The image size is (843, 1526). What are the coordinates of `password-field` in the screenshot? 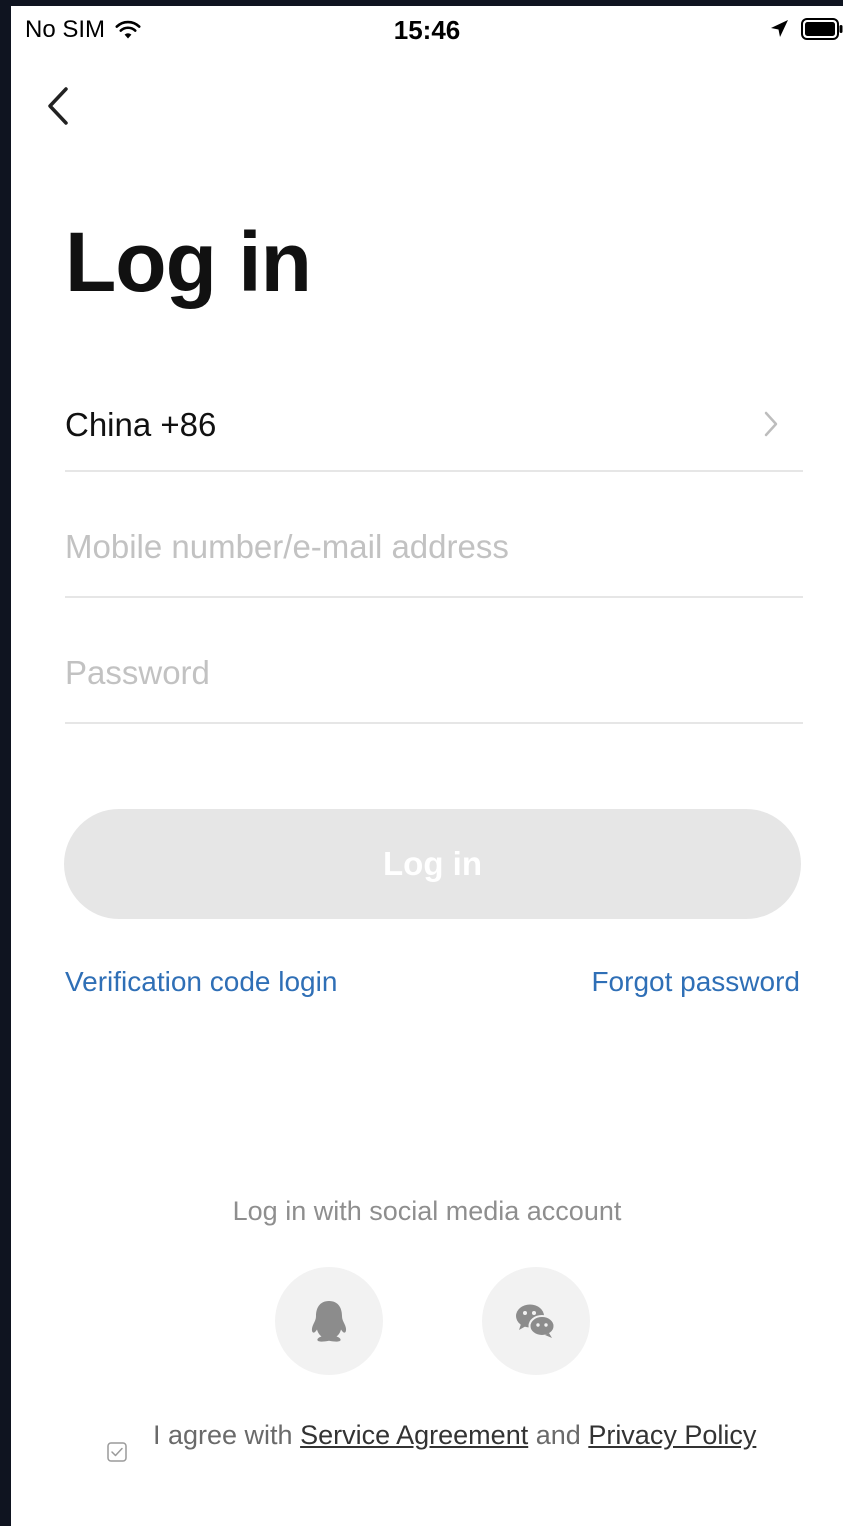 It's located at (434, 669).